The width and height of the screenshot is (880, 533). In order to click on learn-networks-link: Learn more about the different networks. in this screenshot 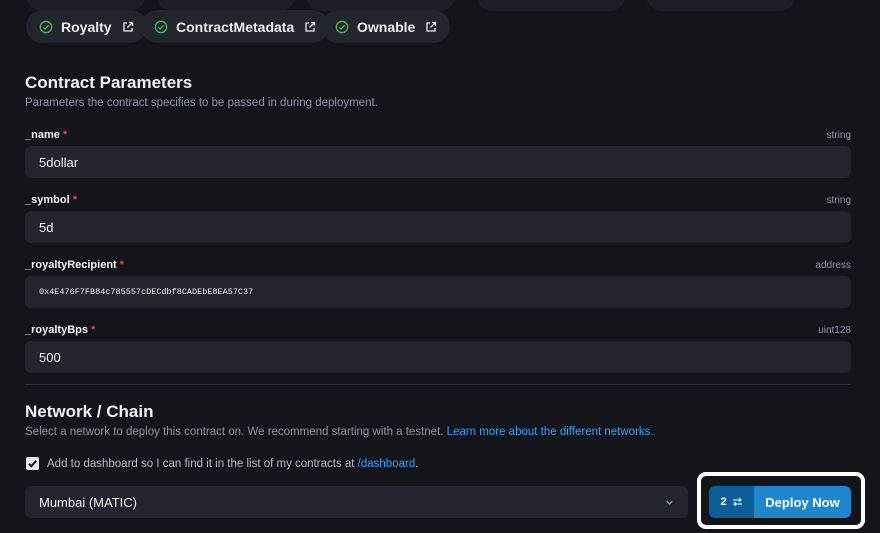, I will do `click(550, 432)`.